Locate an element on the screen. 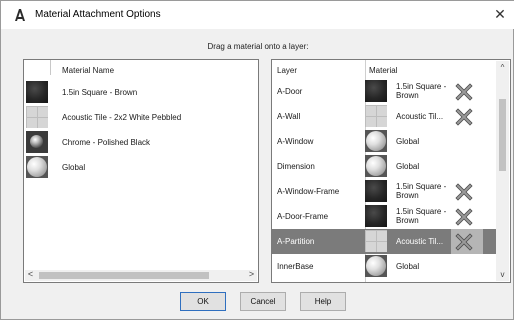 The height and width of the screenshot is (320, 514). instruction-text: Drag a material onto a layer: is located at coordinates (258, 46).